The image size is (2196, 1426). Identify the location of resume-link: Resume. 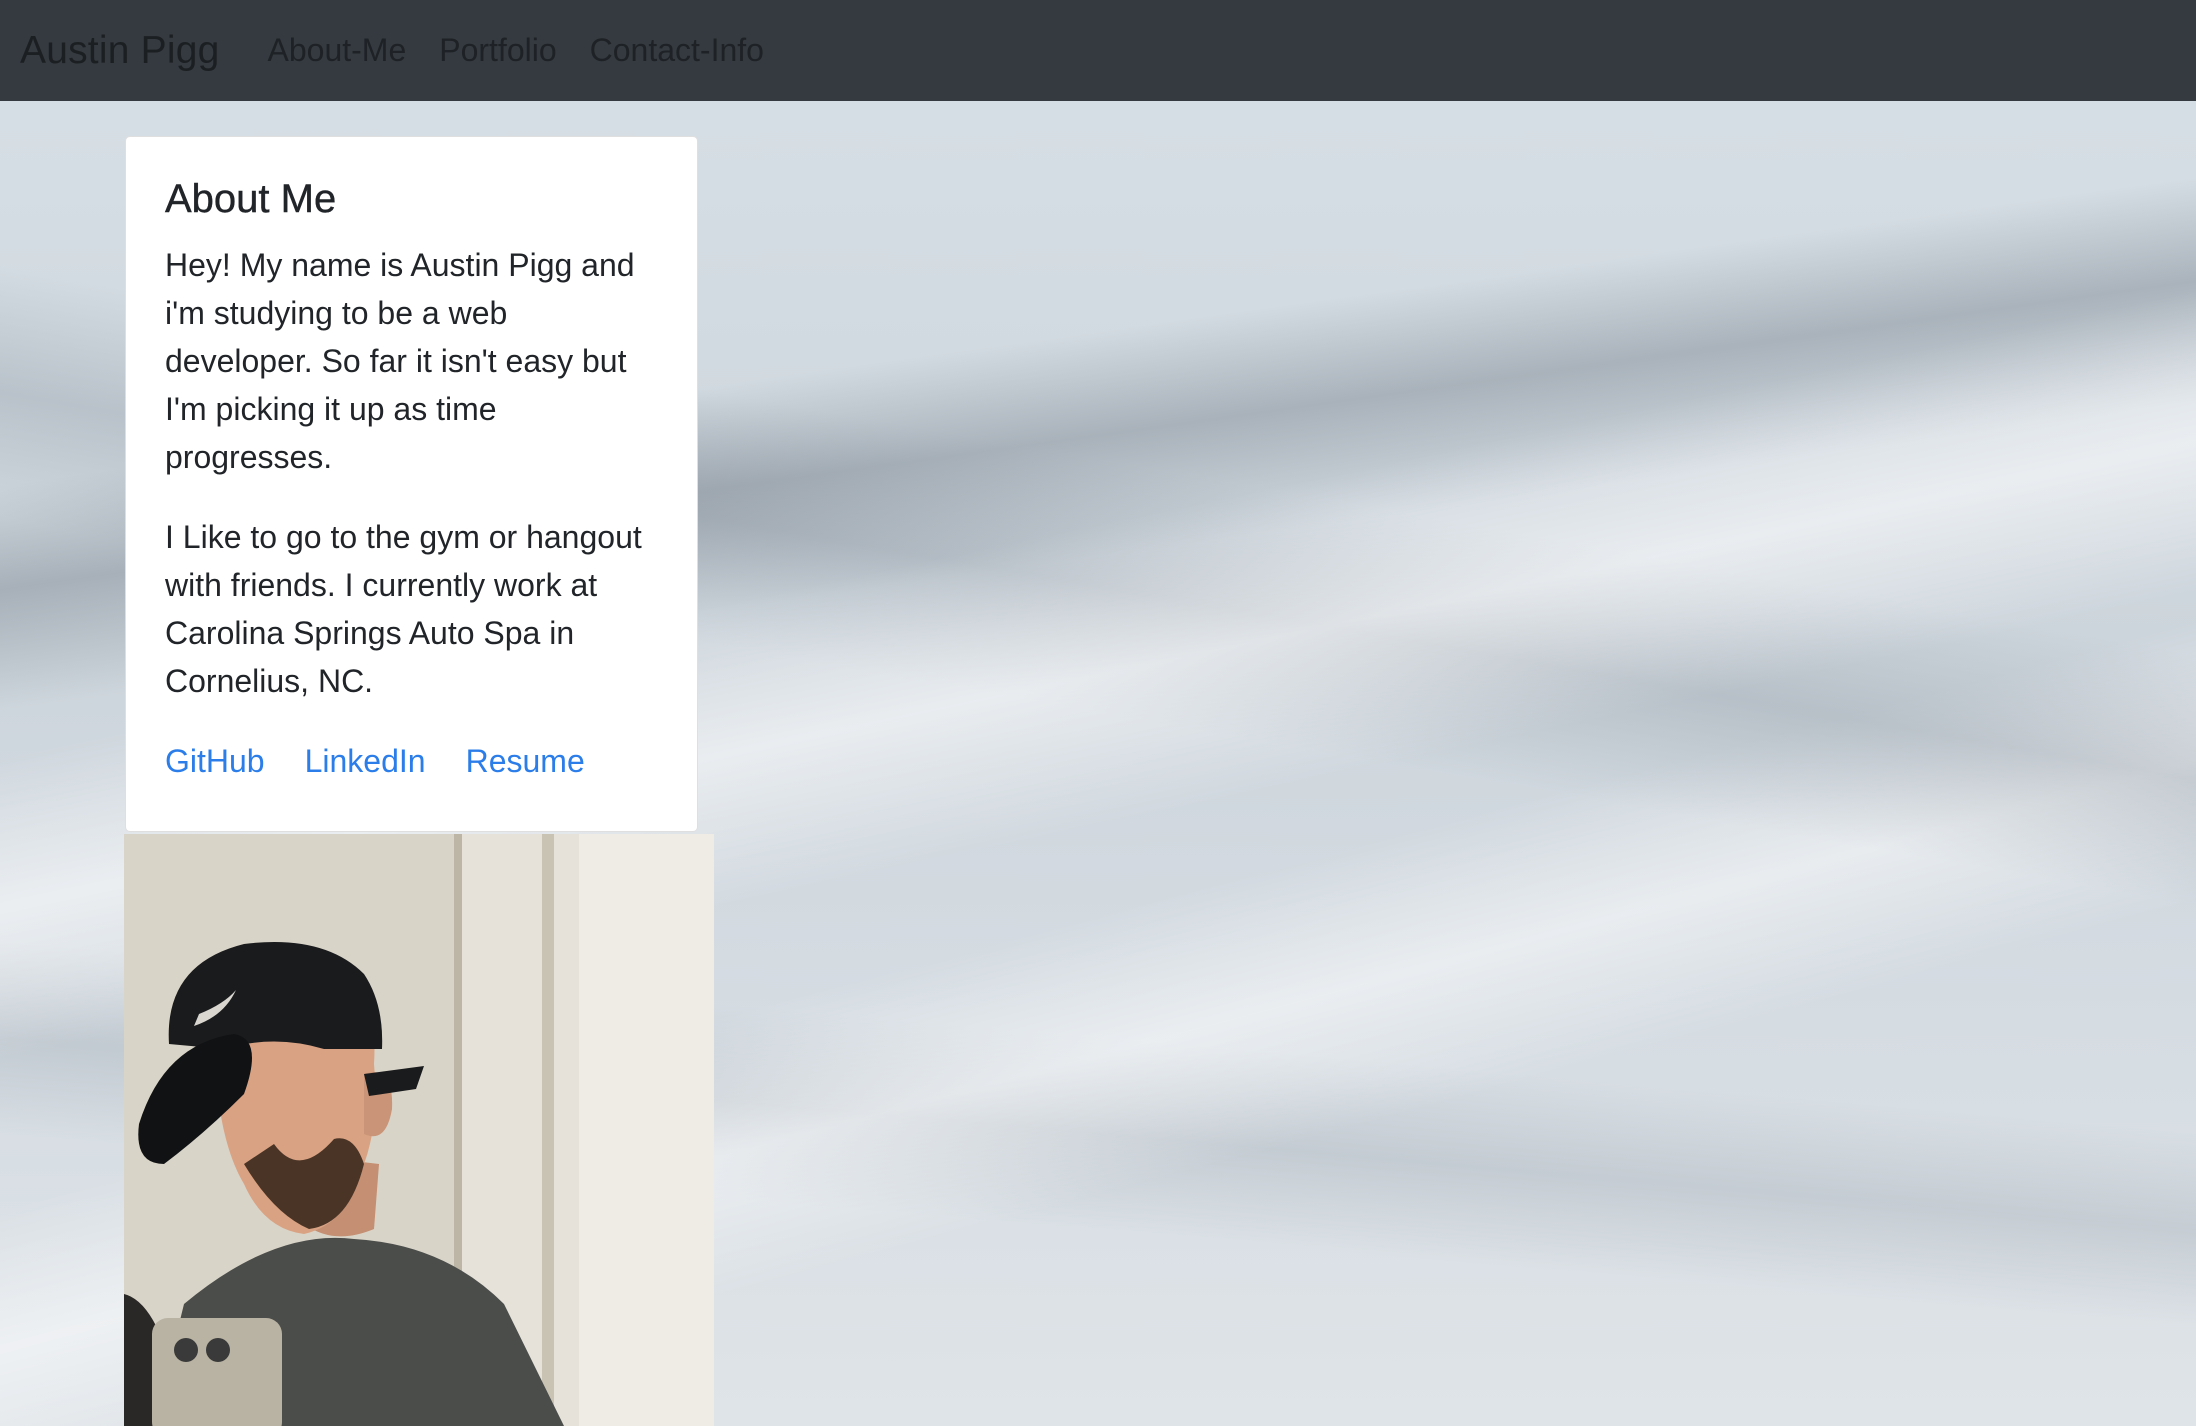
(525, 761).